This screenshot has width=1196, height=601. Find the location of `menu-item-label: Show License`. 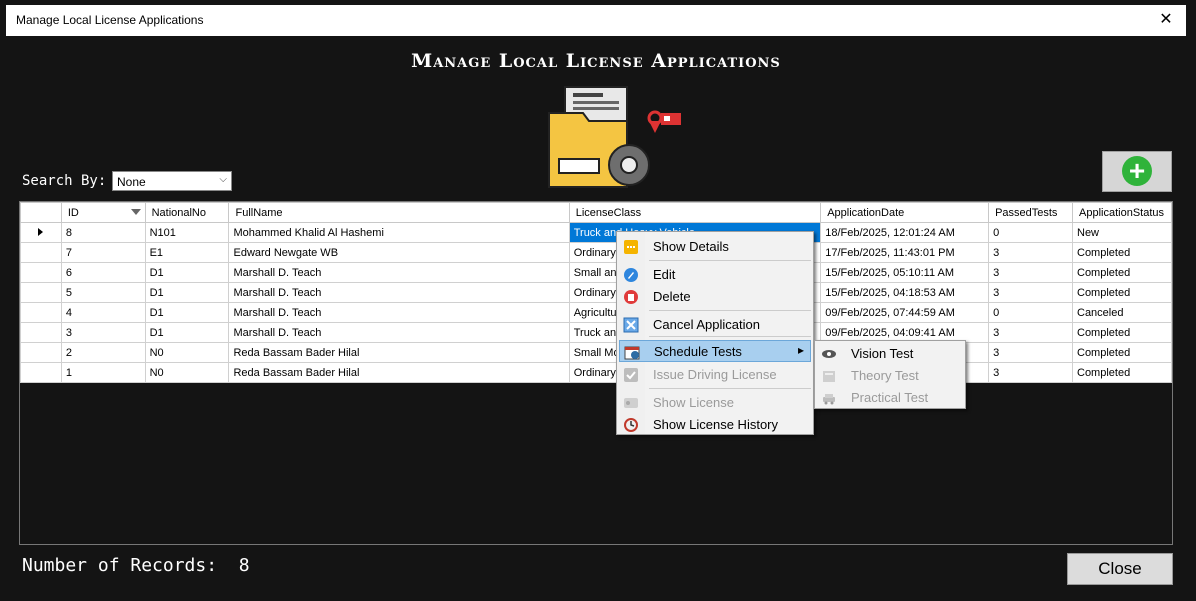

menu-item-label: Show License is located at coordinates (693, 402).